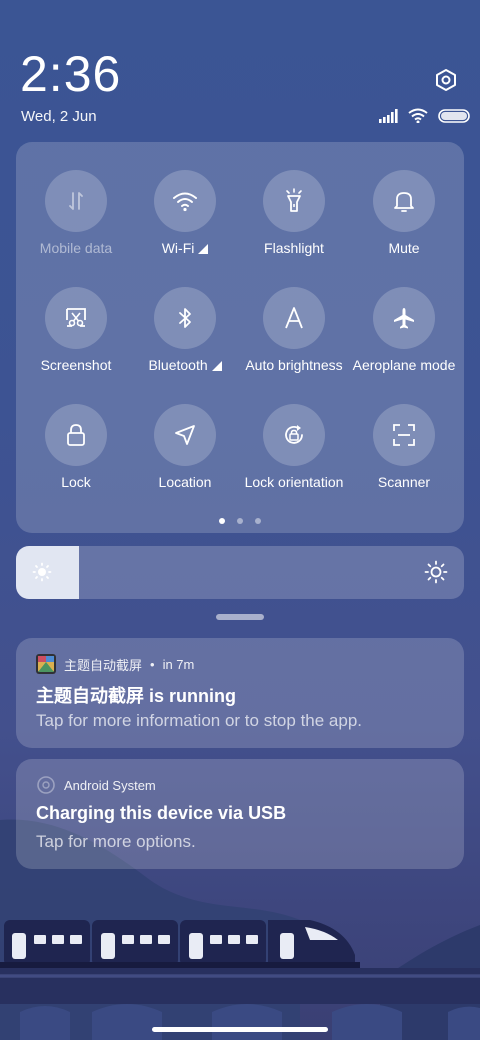  I want to click on tile-mobile-data: Mobile data, so click(76, 213).